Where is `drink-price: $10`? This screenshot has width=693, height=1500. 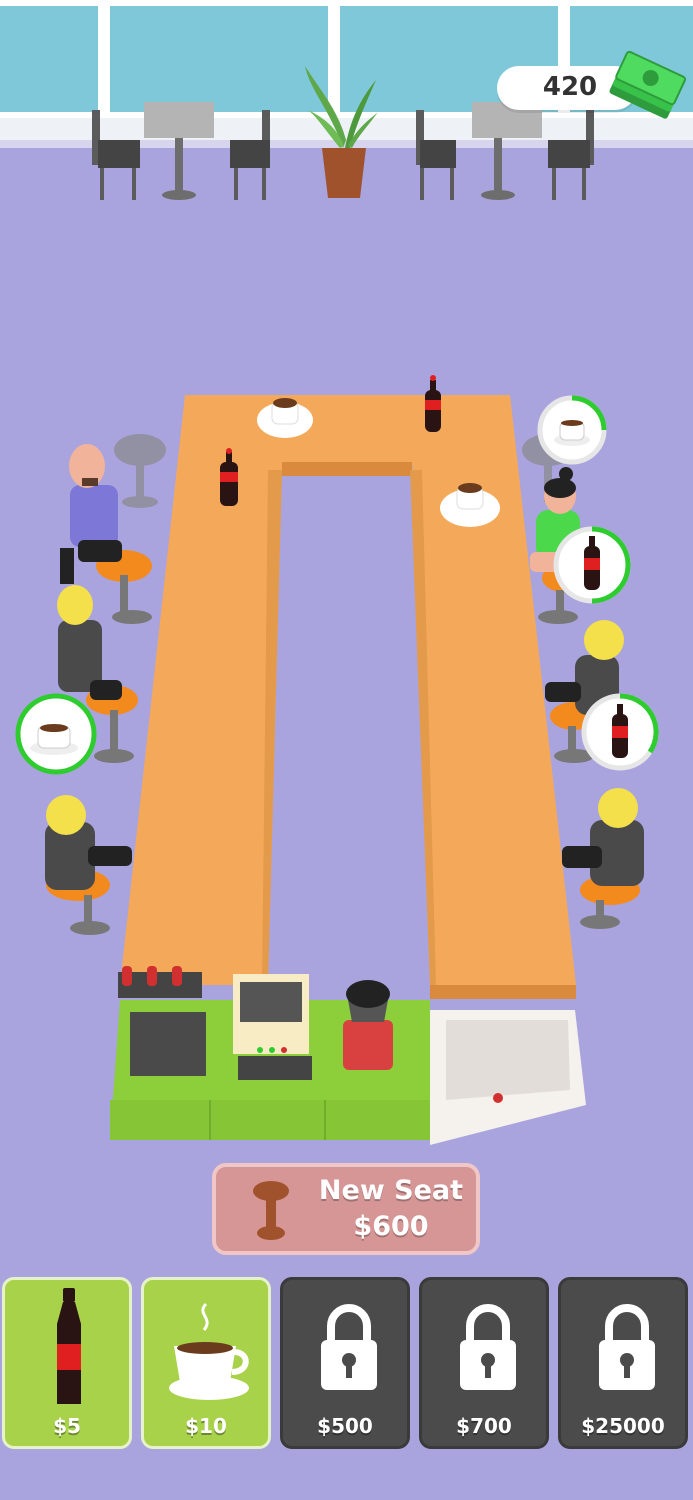
drink-price: $10 is located at coordinates (206, 1426).